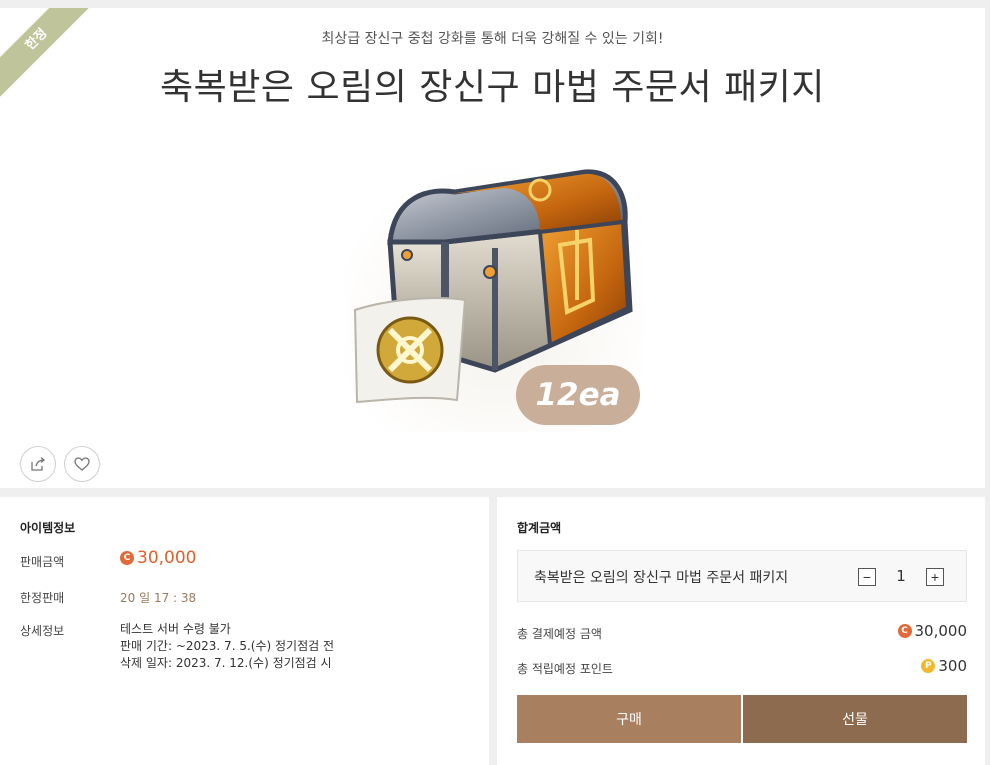 The image size is (990, 765). What do you see at coordinates (928, 665) in the screenshot?
I see `point-icon: P` at bounding box center [928, 665].